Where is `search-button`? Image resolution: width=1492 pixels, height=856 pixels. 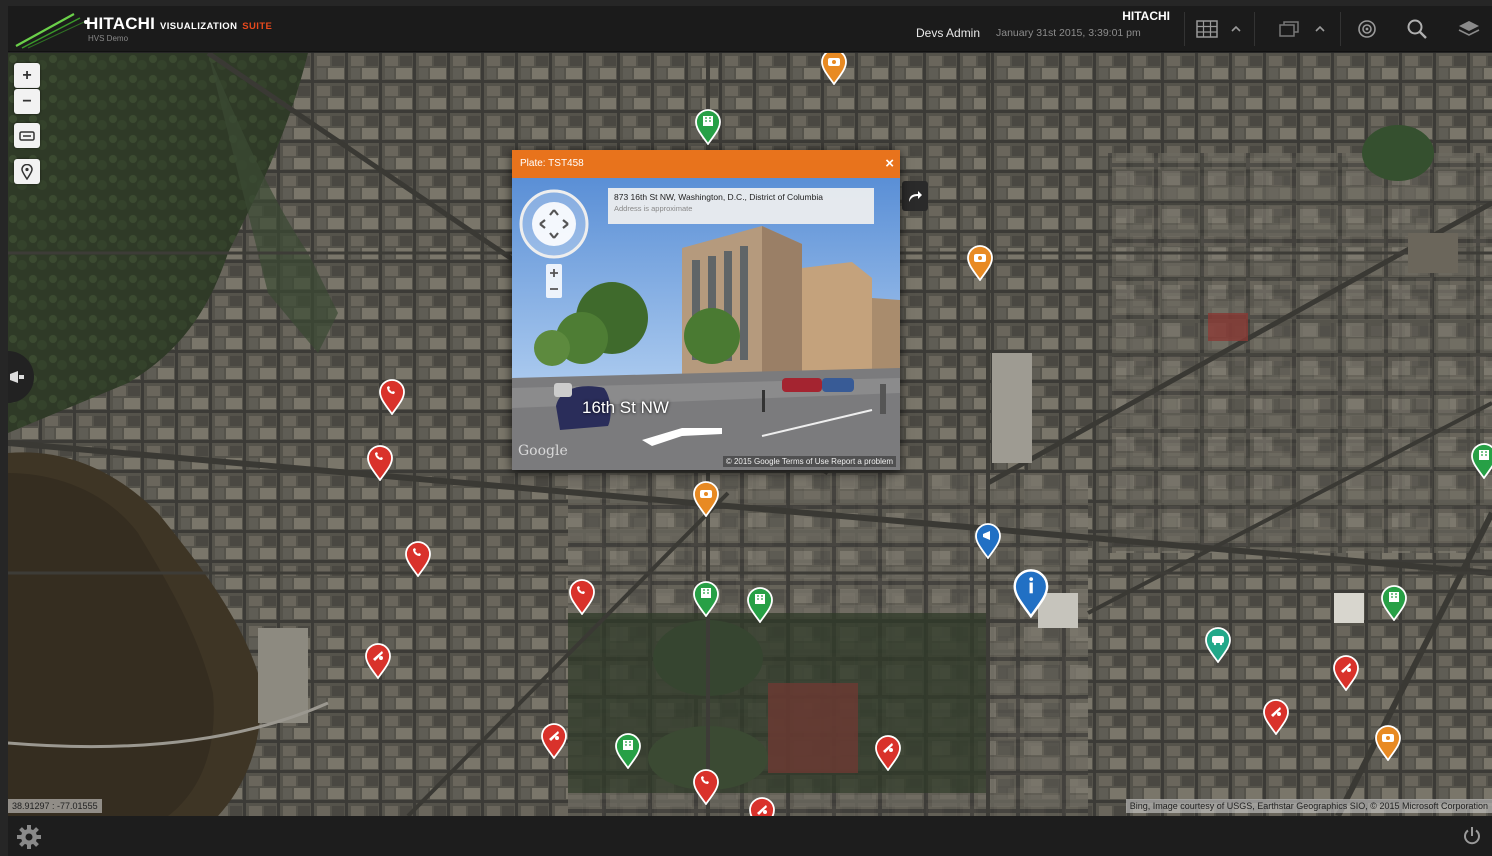 search-button is located at coordinates (1417, 29).